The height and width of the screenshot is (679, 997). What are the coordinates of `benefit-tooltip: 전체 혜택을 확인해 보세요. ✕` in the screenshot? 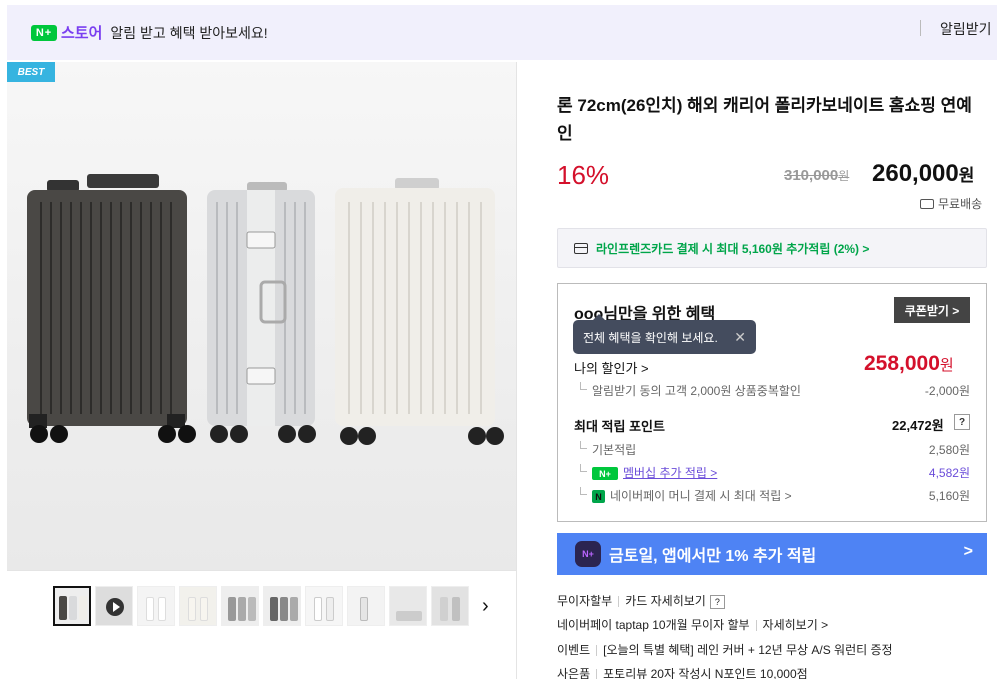 It's located at (664, 334).